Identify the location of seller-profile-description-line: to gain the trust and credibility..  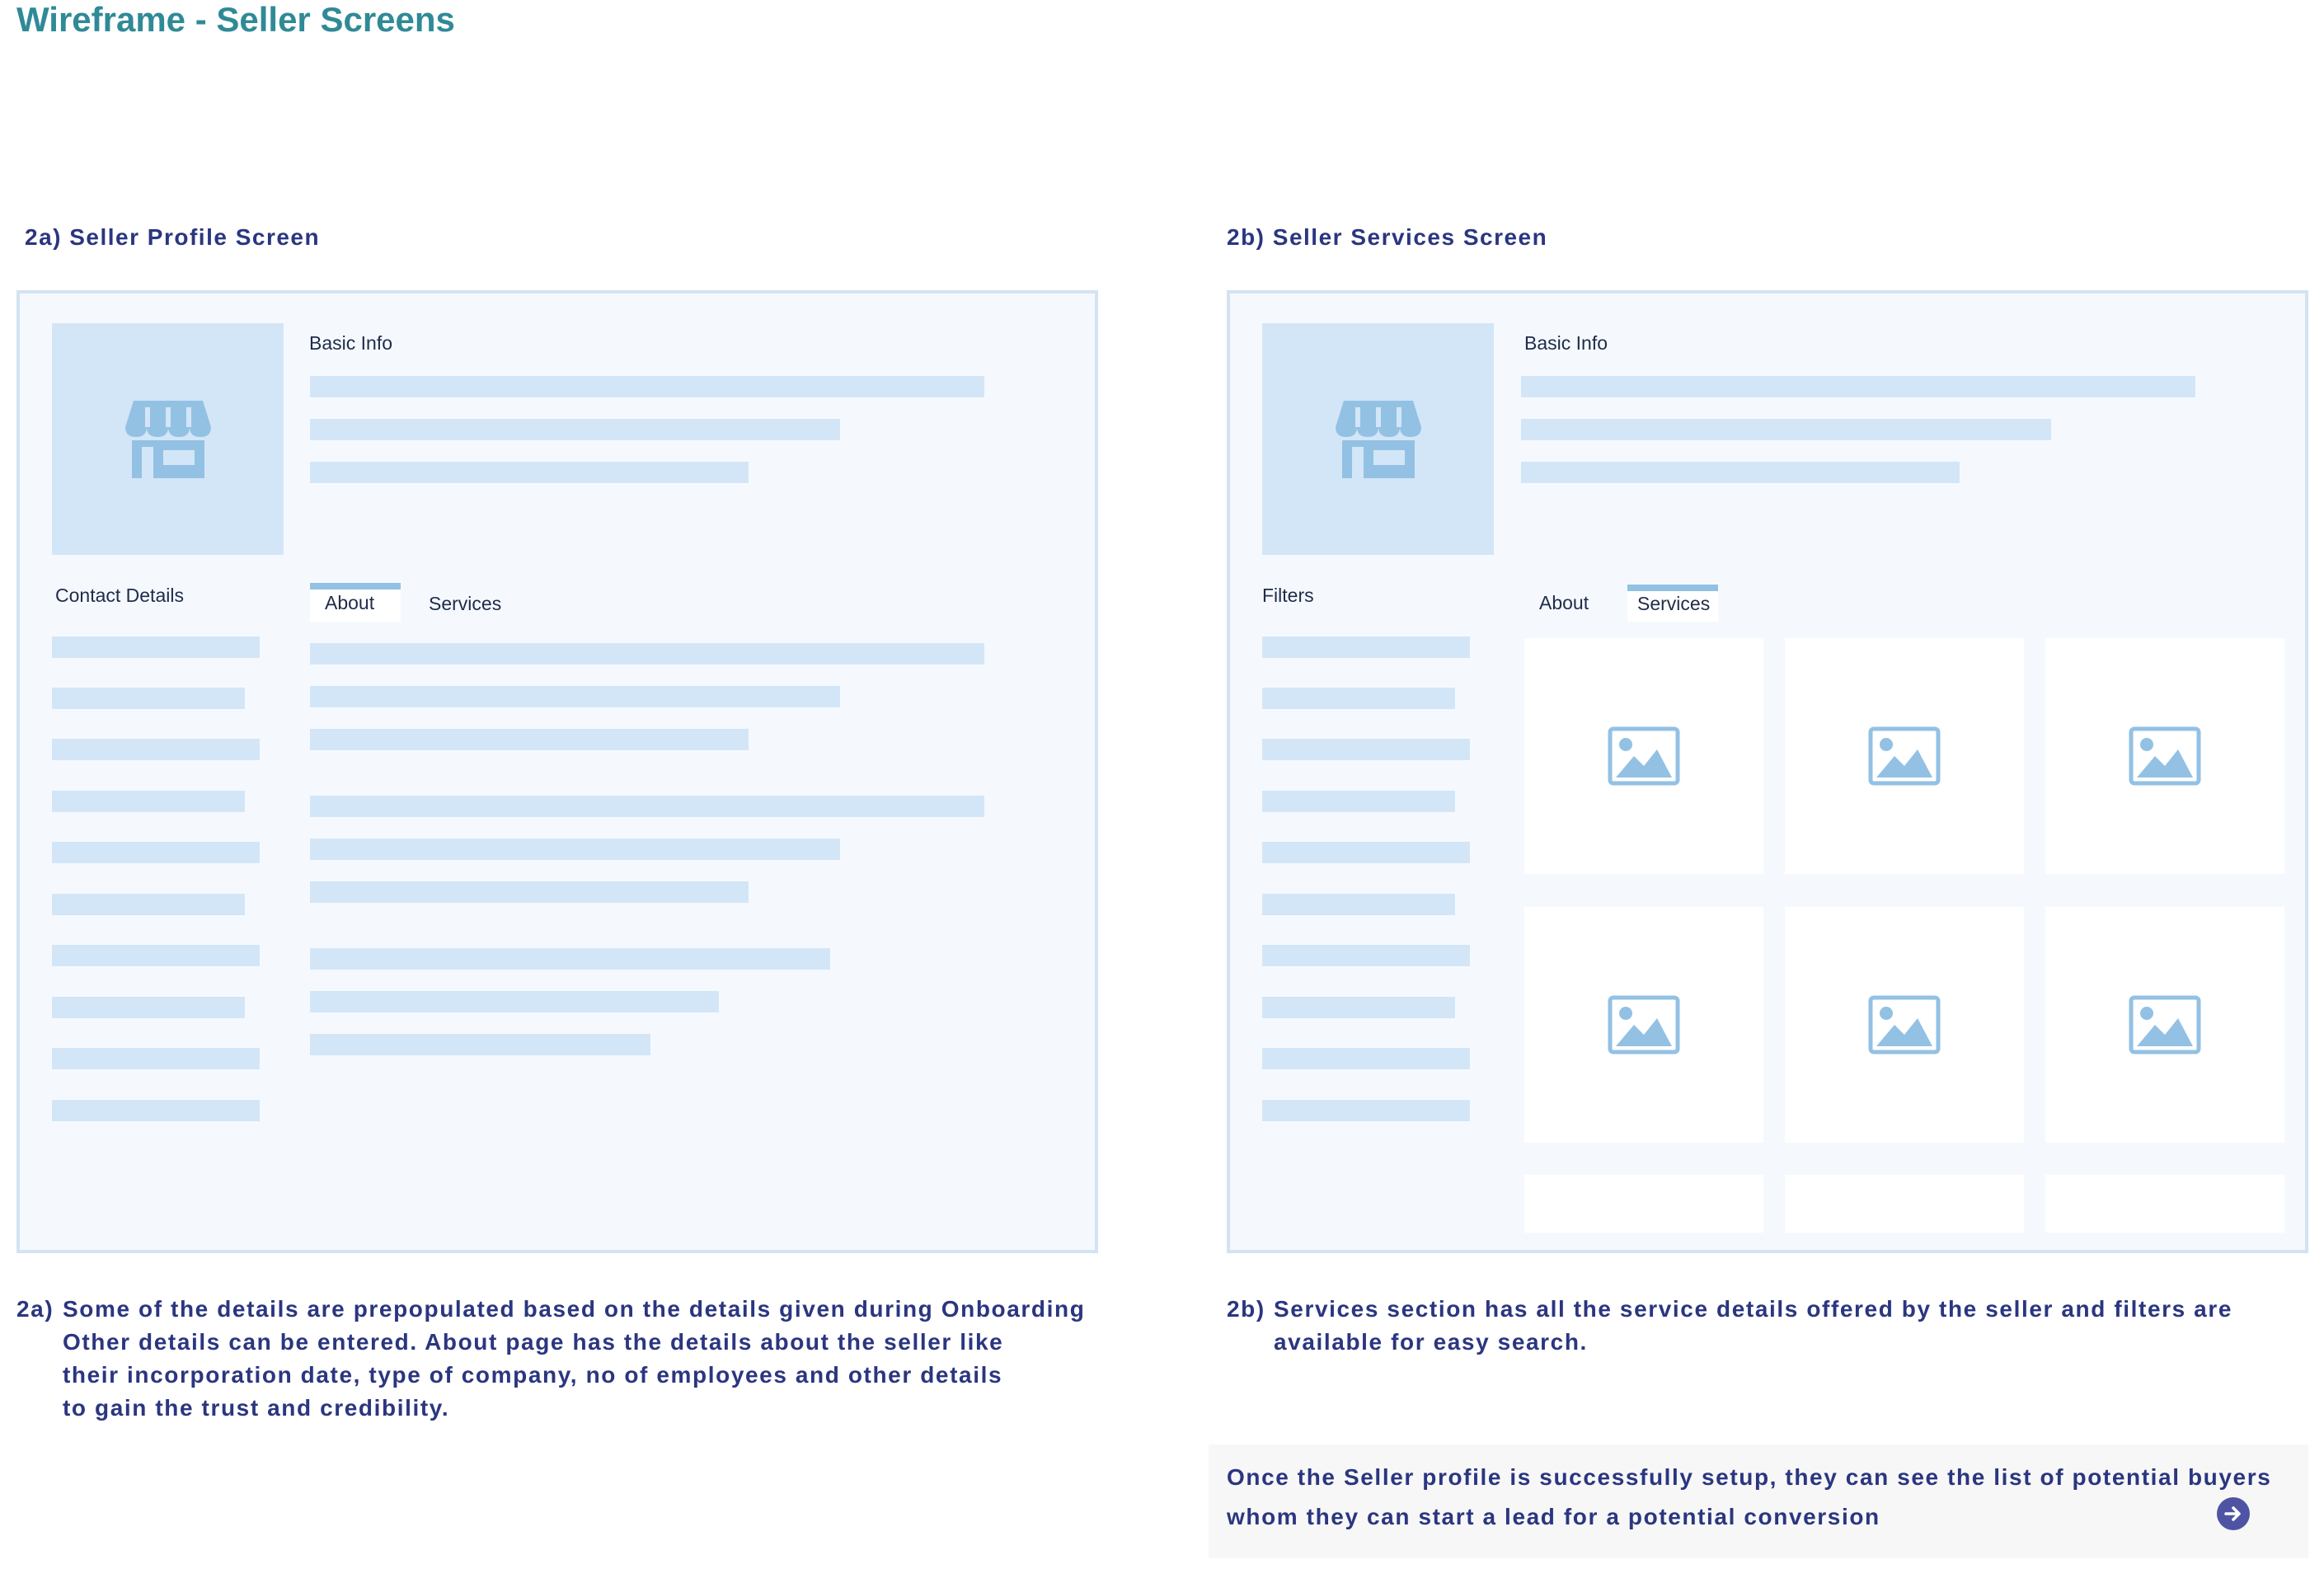
(256, 1408).